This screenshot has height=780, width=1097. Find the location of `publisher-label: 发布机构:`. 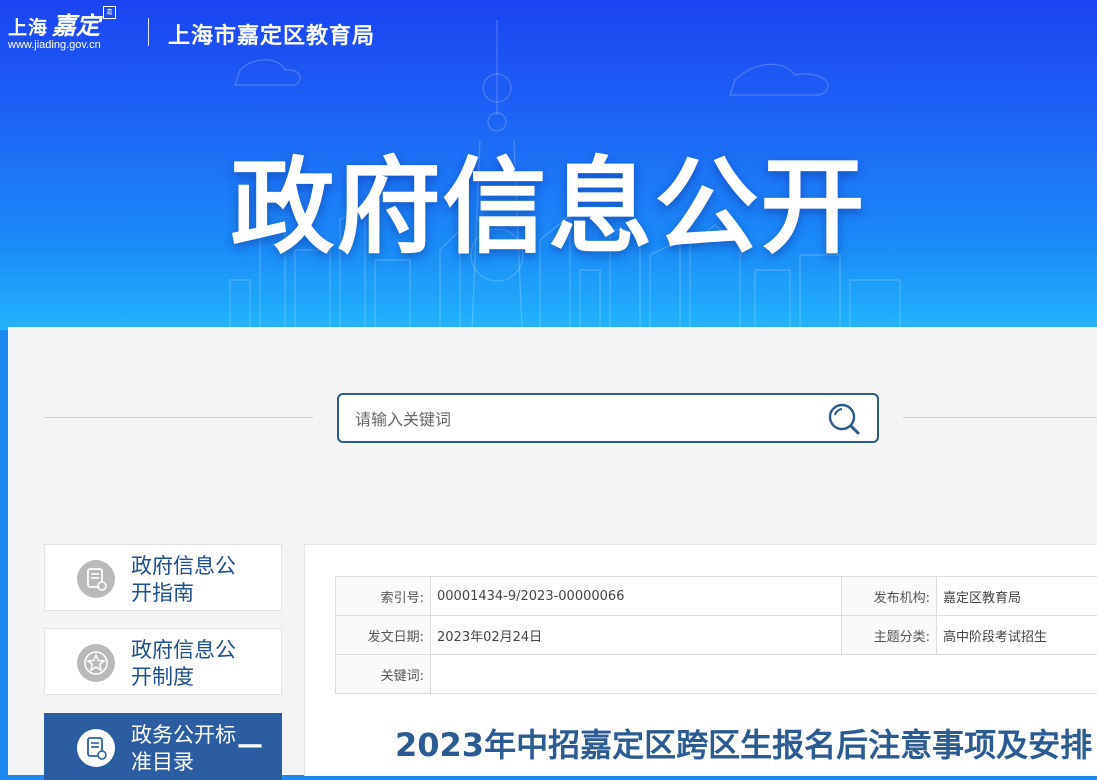

publisher-label: 发布机构: is located at coordinates (889, 596).